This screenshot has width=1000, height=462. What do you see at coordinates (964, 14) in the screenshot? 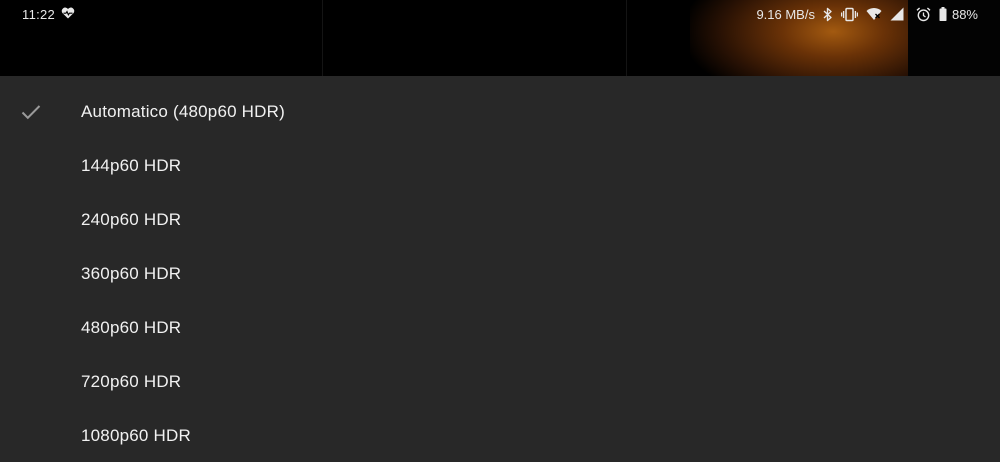
I see `battery-percent: 88%` at bounding box center [964, 14].